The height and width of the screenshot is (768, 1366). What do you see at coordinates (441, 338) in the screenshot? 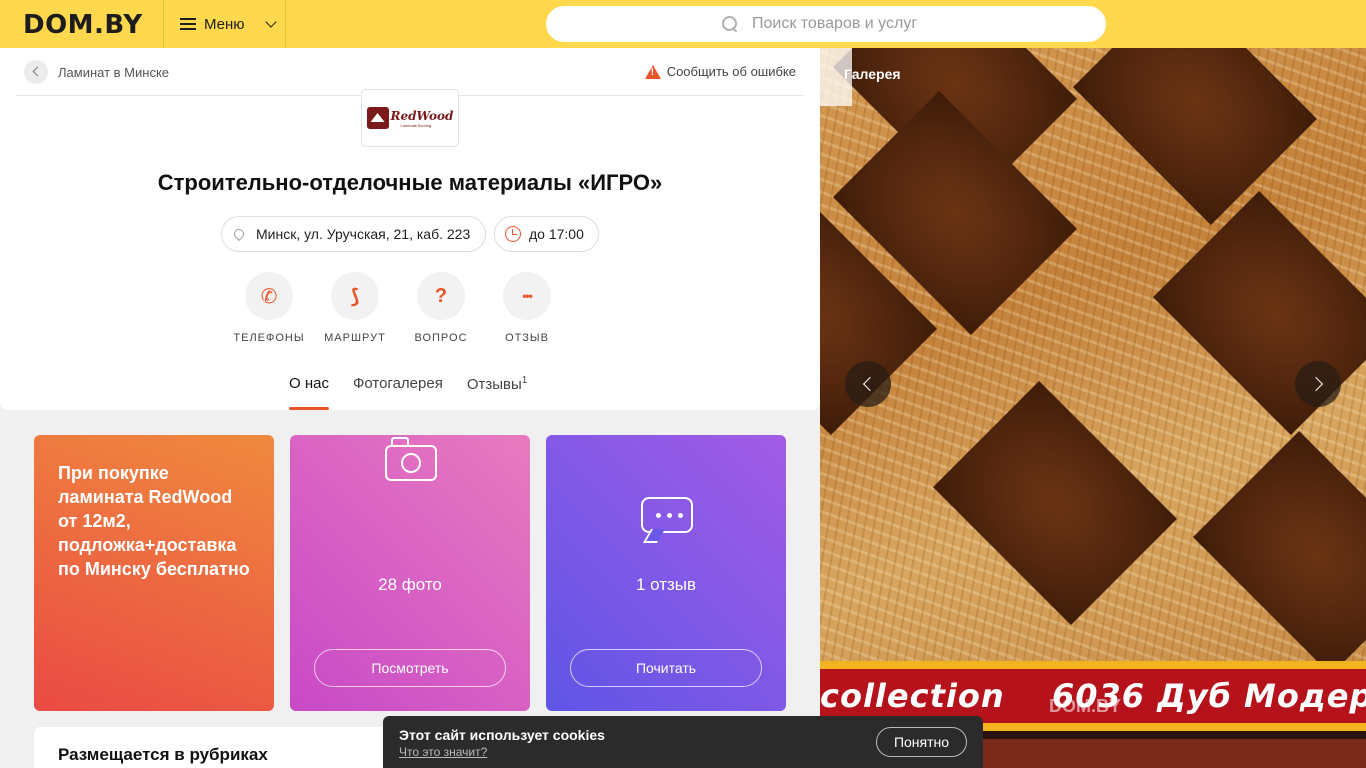
I see `question-label: ВОПРОС` at bounding box center [441, 338].